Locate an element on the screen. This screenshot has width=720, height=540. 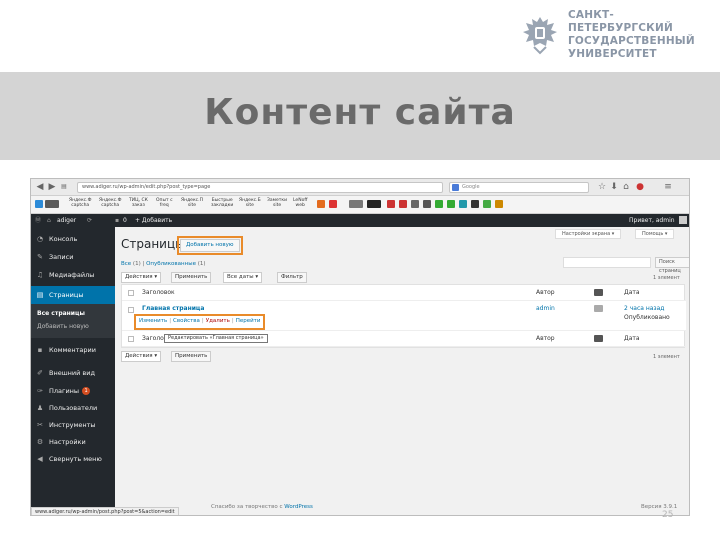
trash-link: Удалить is located at coordinates (218, 321).